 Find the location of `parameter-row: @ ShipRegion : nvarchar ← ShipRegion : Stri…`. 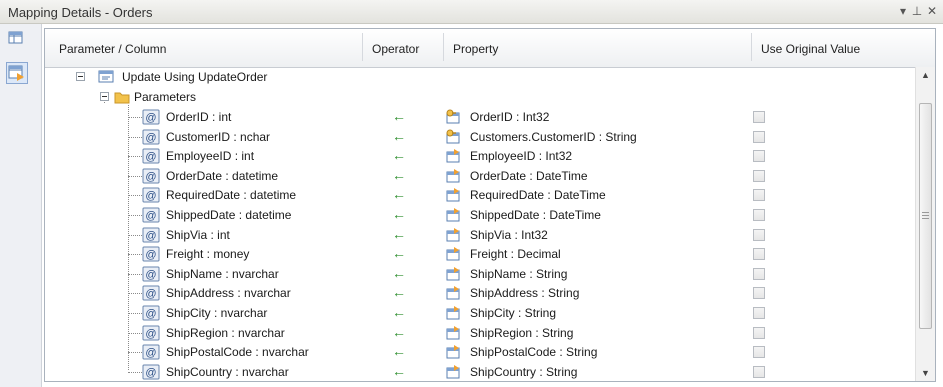

parameter-row: @ ShipRegion : nvarchar ← ShipRegion : Stri… is located at coordinates (480, 333).